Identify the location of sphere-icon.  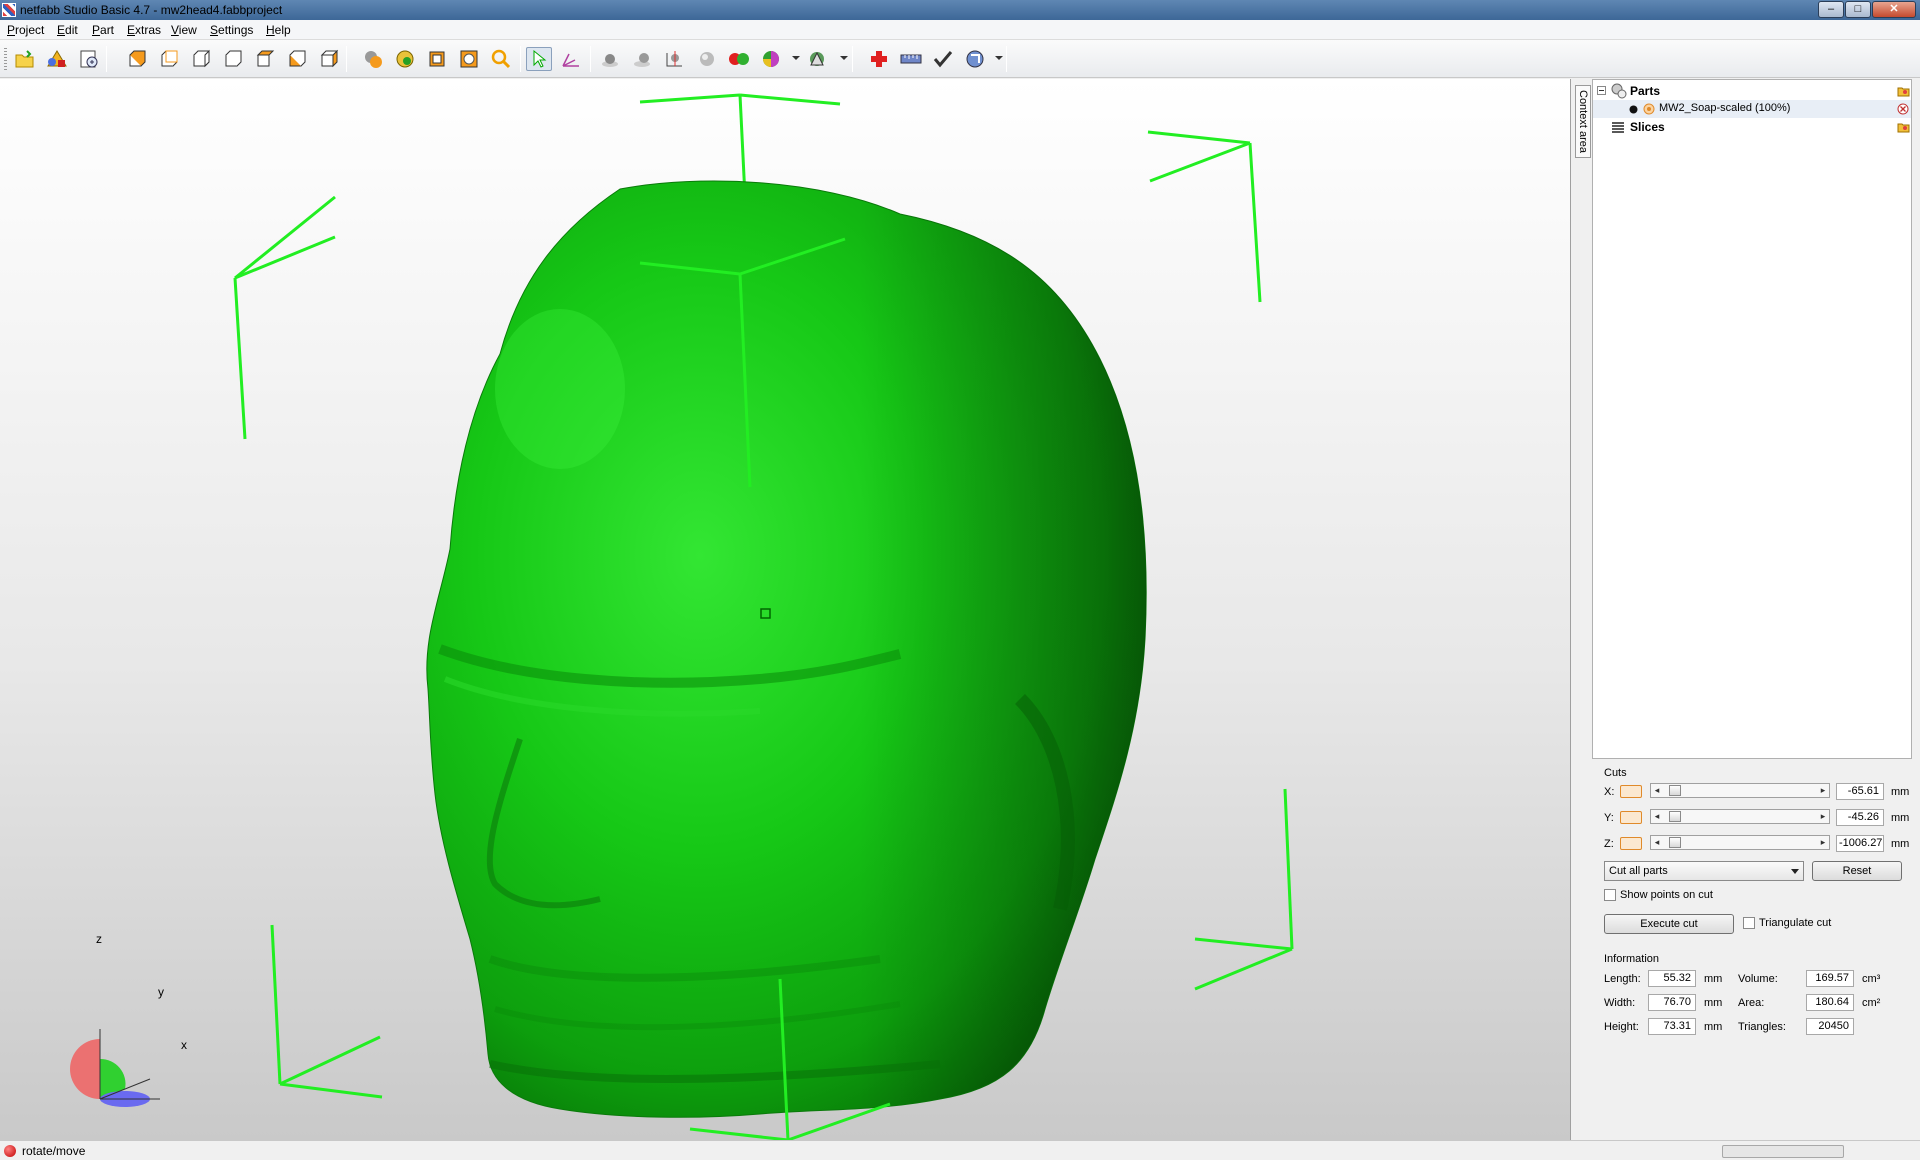
(707, 59).